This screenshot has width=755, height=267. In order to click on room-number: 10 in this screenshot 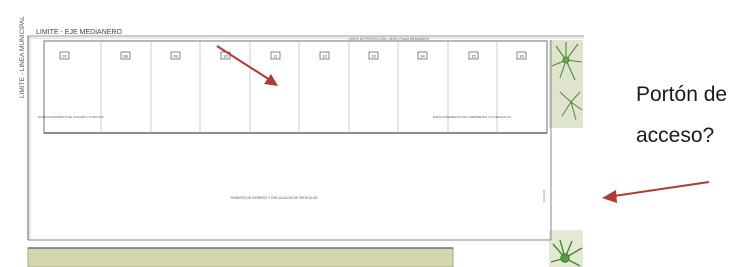, I will do `click(225, 56)`.